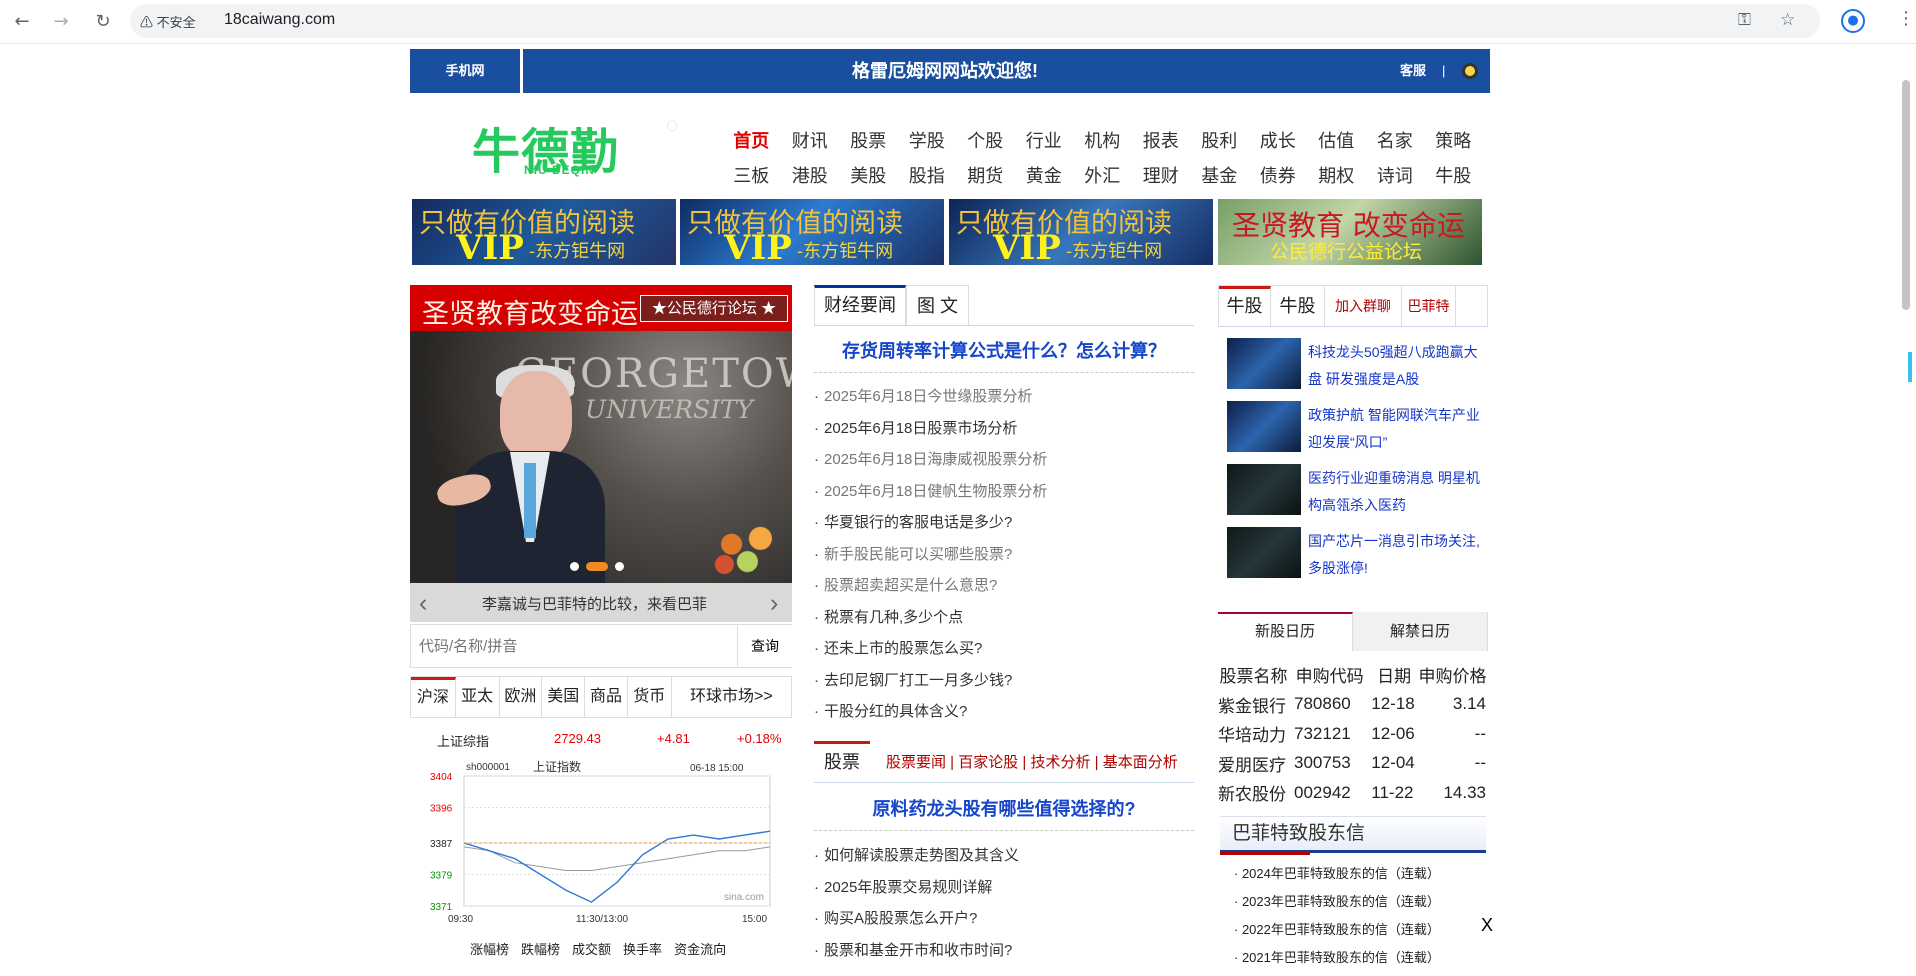 The width and height of the screenshot is (1916, 976). What do you see at coordinates (1245, 306) in the screenshot?
I see `tab-bull-stocks-active: 牛股` at bounding box center [1245, 306].